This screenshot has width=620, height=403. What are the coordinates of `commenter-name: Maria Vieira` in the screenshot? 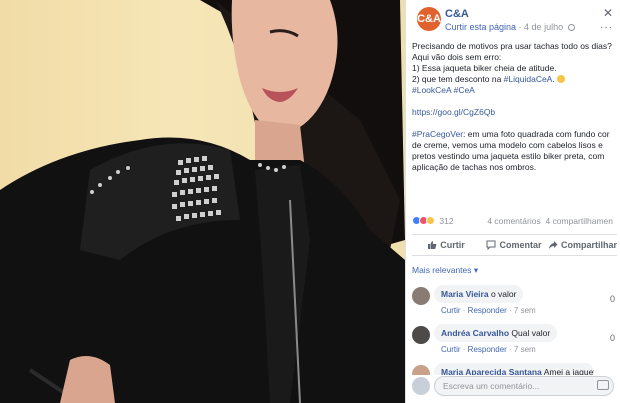 It's located at (465, 294).